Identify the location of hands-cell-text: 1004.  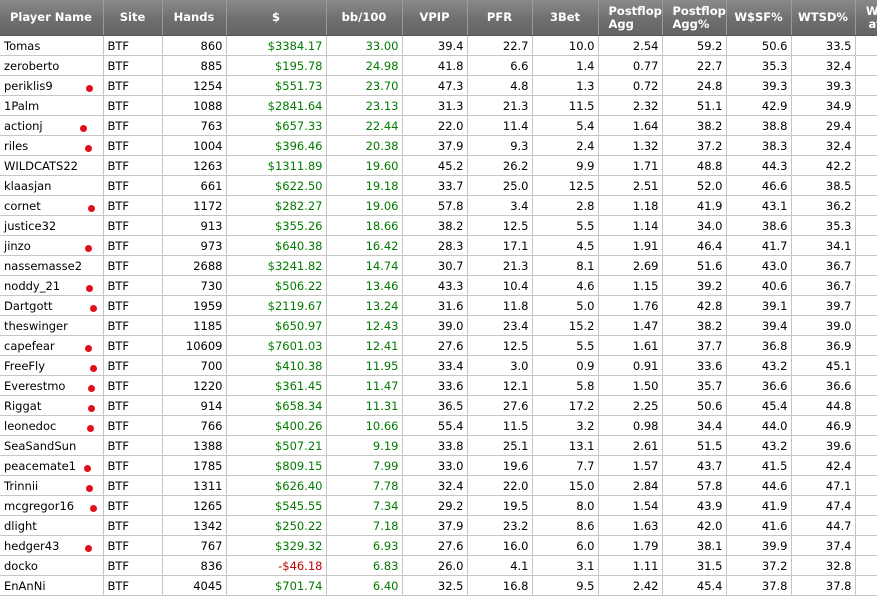
(208, 145).